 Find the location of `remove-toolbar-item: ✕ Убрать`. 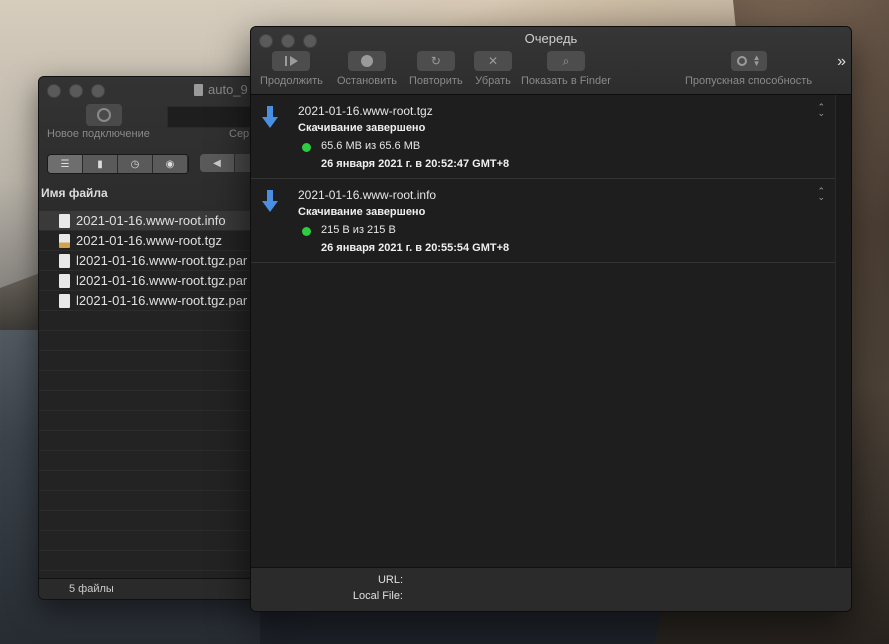

remove-toolbar-item: ✕ Убрать is located at coordinates (493, 69).